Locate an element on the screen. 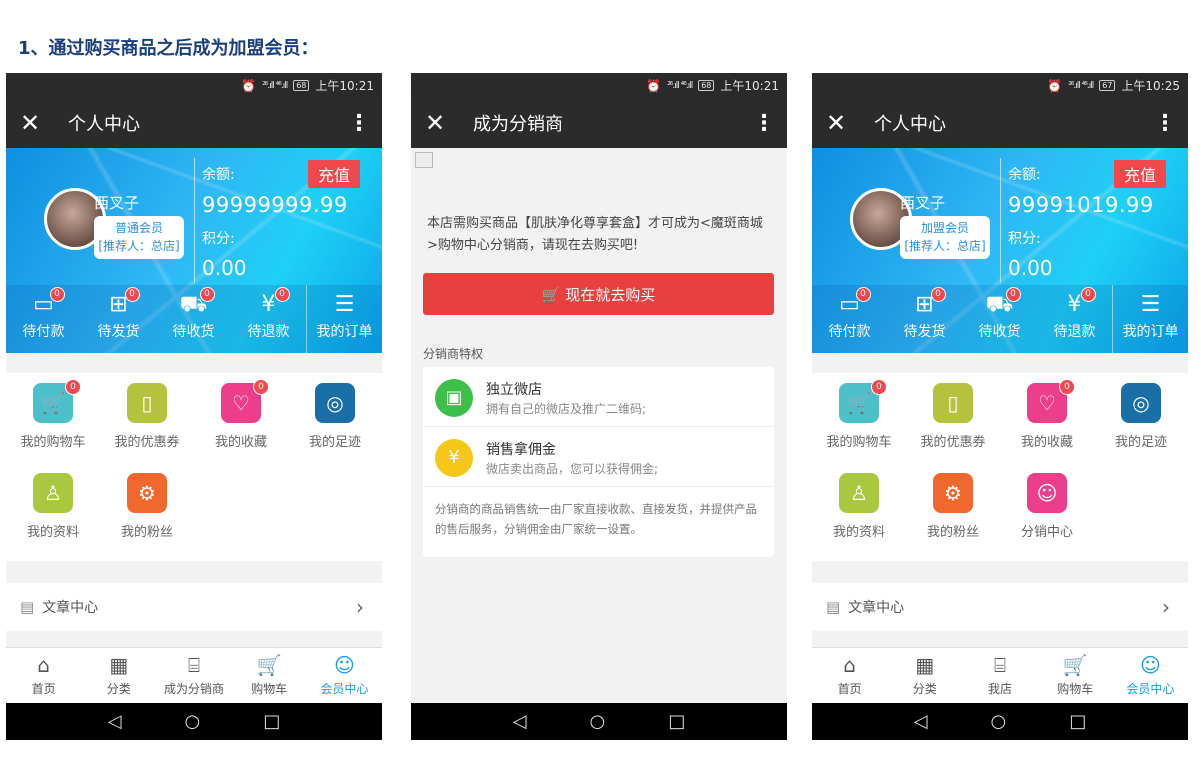  alarm-icon: ⏰ is located at coordinates (249, 85).